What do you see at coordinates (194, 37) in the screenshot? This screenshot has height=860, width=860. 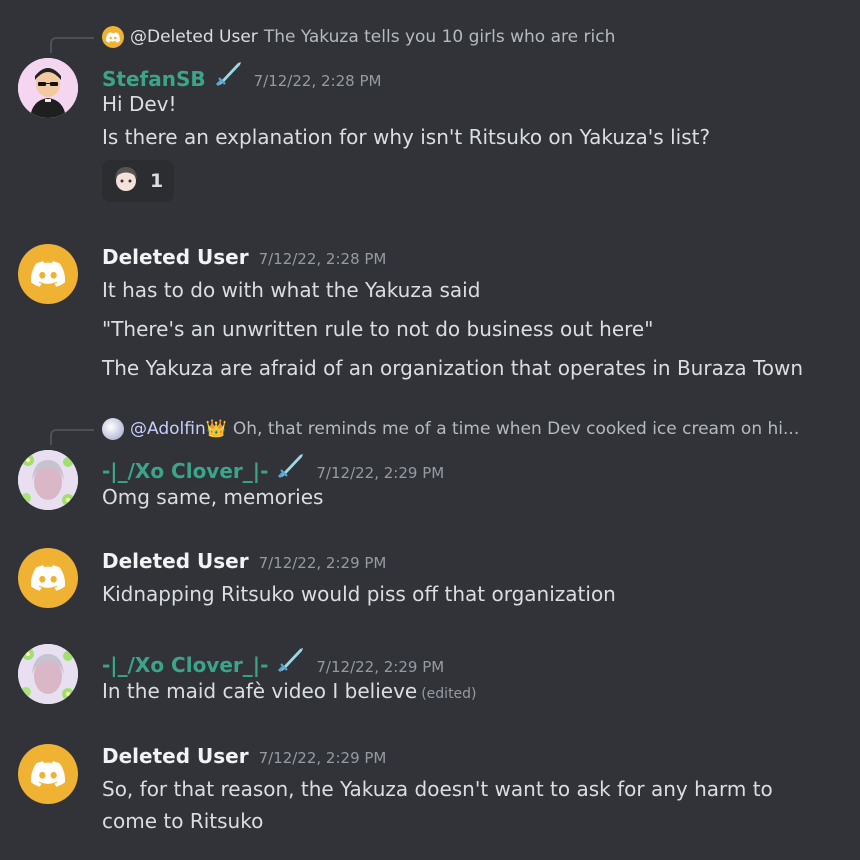 I see `reply-author: @Deleted User` at bounding box center [194, 37].